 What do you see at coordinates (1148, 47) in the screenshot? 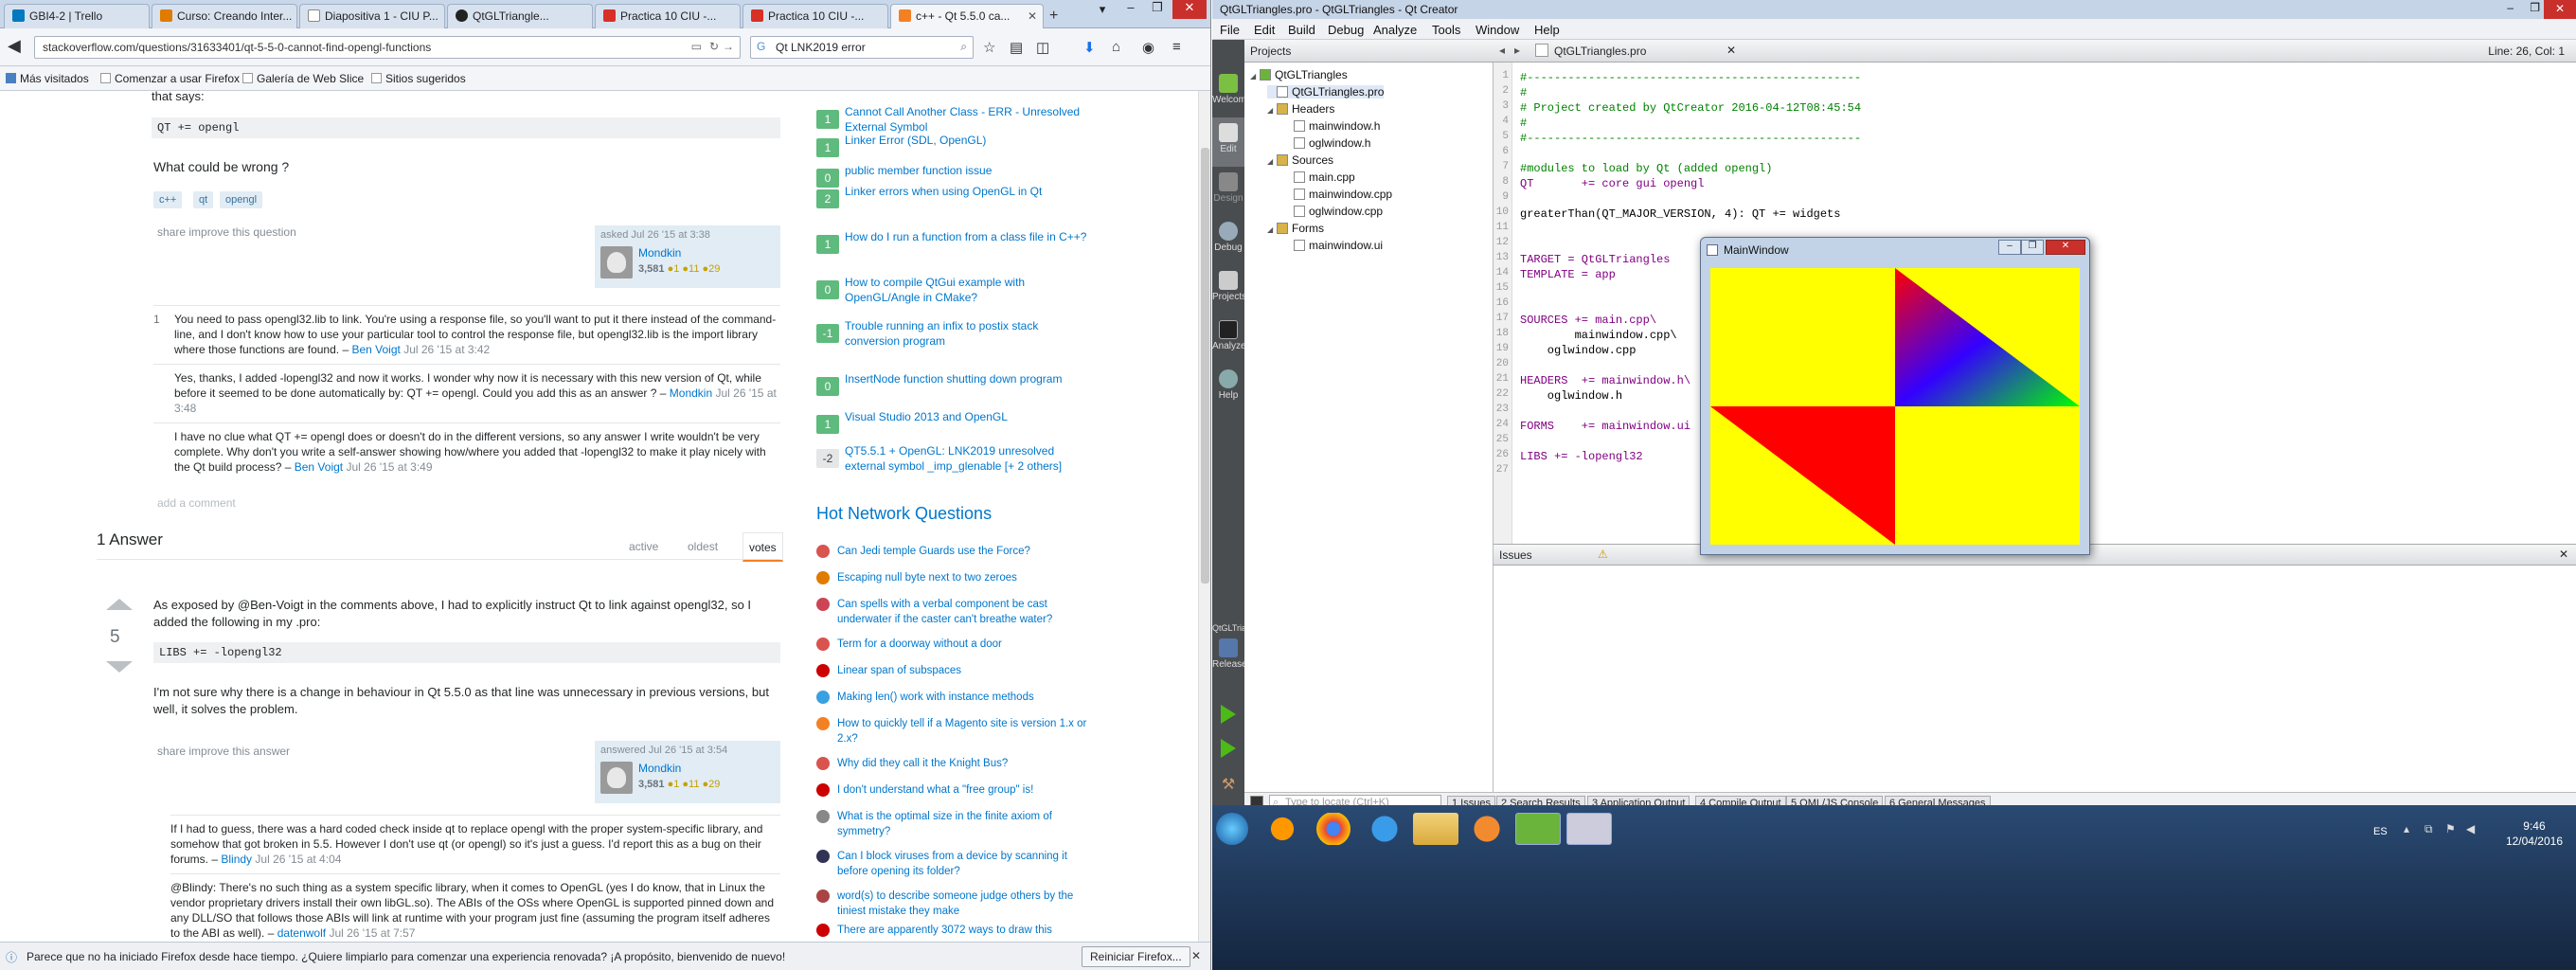
I see `chat-icon: ◉` at bounding box center [1148, 47].